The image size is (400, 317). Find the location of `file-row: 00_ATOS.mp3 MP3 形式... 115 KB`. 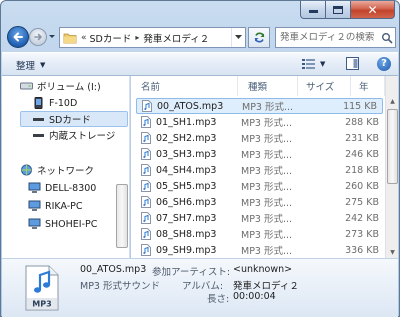

file-row: 00_ATOS.mp3 MP3 形式... 115 KB is located at coordinates (259, 106).